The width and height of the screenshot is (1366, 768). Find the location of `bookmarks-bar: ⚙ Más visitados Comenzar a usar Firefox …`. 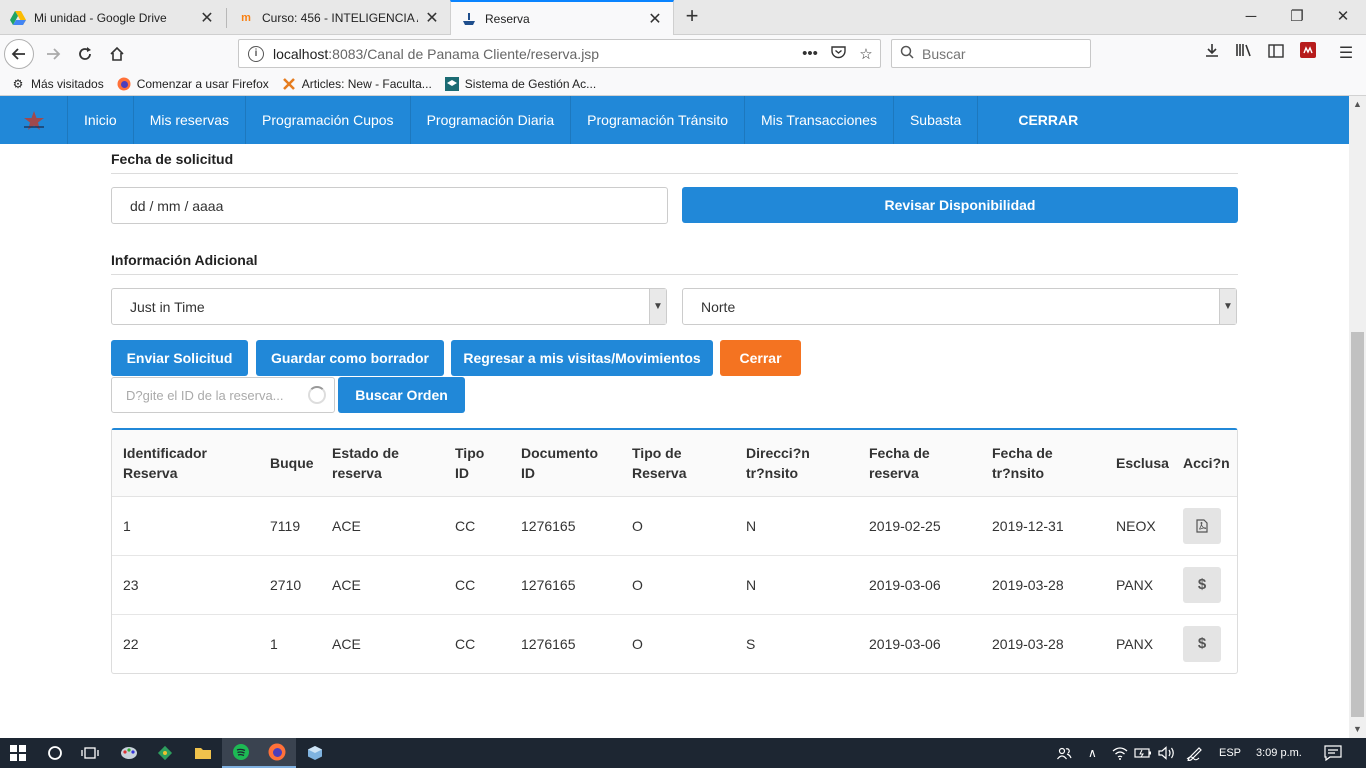

bookmarks-bar: ⚙ Más visitados Comenzar a usar Firefox … is located at coordinates (683, 84).